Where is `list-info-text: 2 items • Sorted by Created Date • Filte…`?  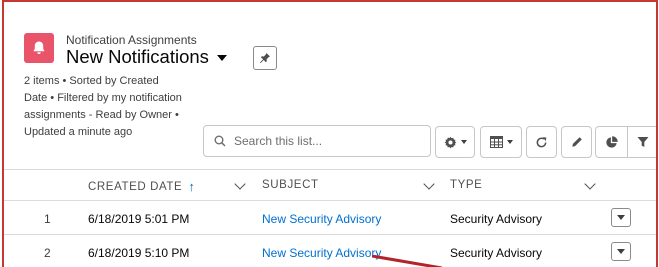
list-info-text: 2 items • Sorted by Created Date • Filte… is located at coordinates (103, 106).